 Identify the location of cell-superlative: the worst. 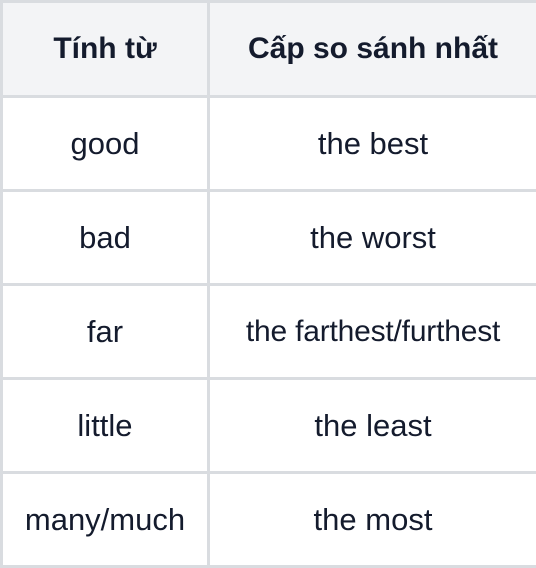
(372, 238).